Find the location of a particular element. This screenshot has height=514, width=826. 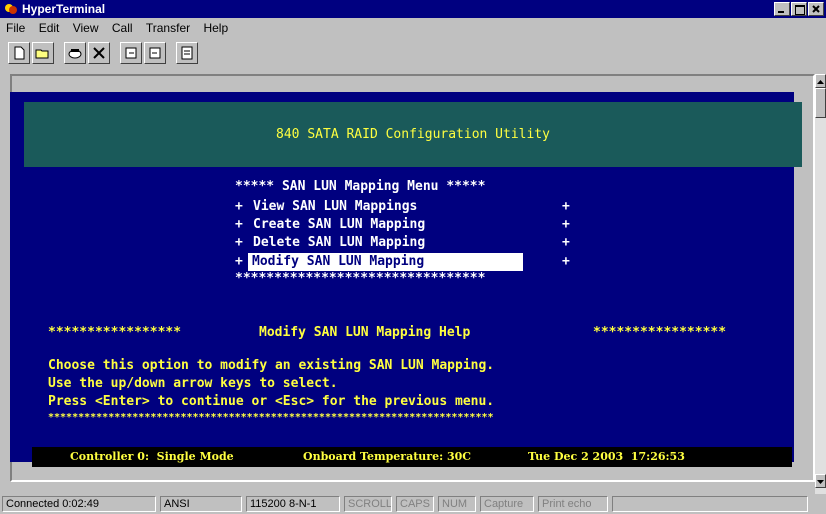

arrow-up-icon is located at coordinates (820, 82).